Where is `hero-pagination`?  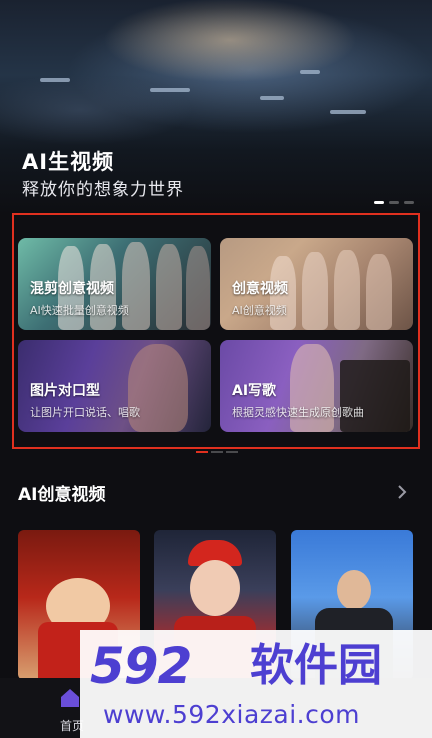
hero-pagination is located at coordinates (394, 202).